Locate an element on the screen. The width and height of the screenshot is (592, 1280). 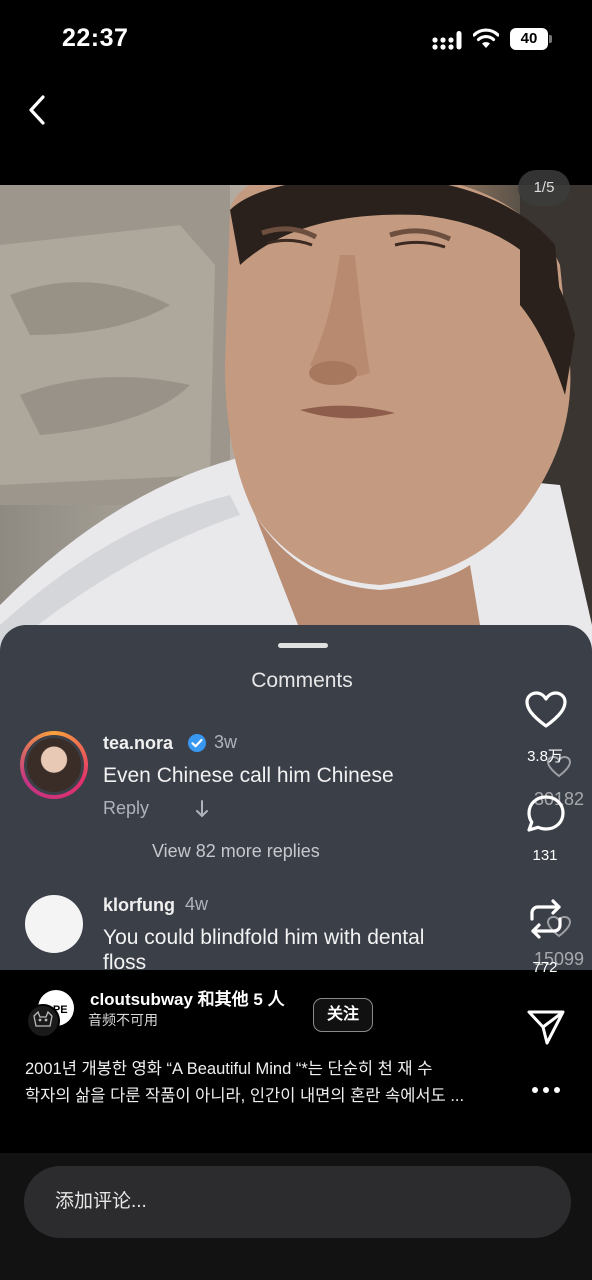
repost-icon is located at coordinates (546, 919).